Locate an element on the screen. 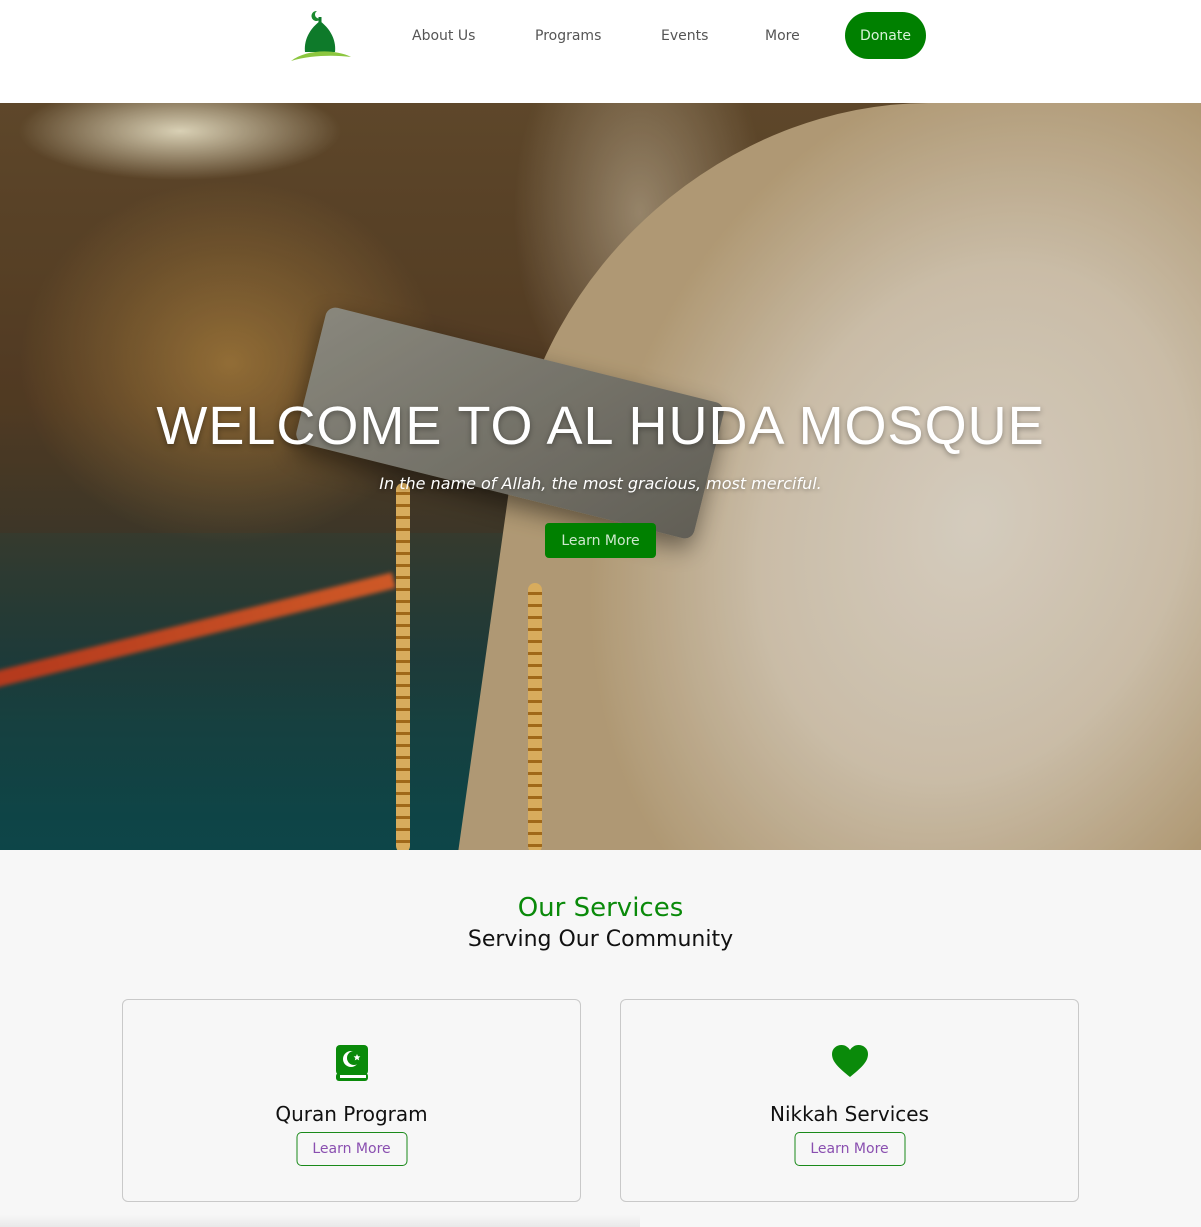 The width and height of the screenshot is (1201, 1227). nav-about-us: About Us is located at coordinates (443, 36).